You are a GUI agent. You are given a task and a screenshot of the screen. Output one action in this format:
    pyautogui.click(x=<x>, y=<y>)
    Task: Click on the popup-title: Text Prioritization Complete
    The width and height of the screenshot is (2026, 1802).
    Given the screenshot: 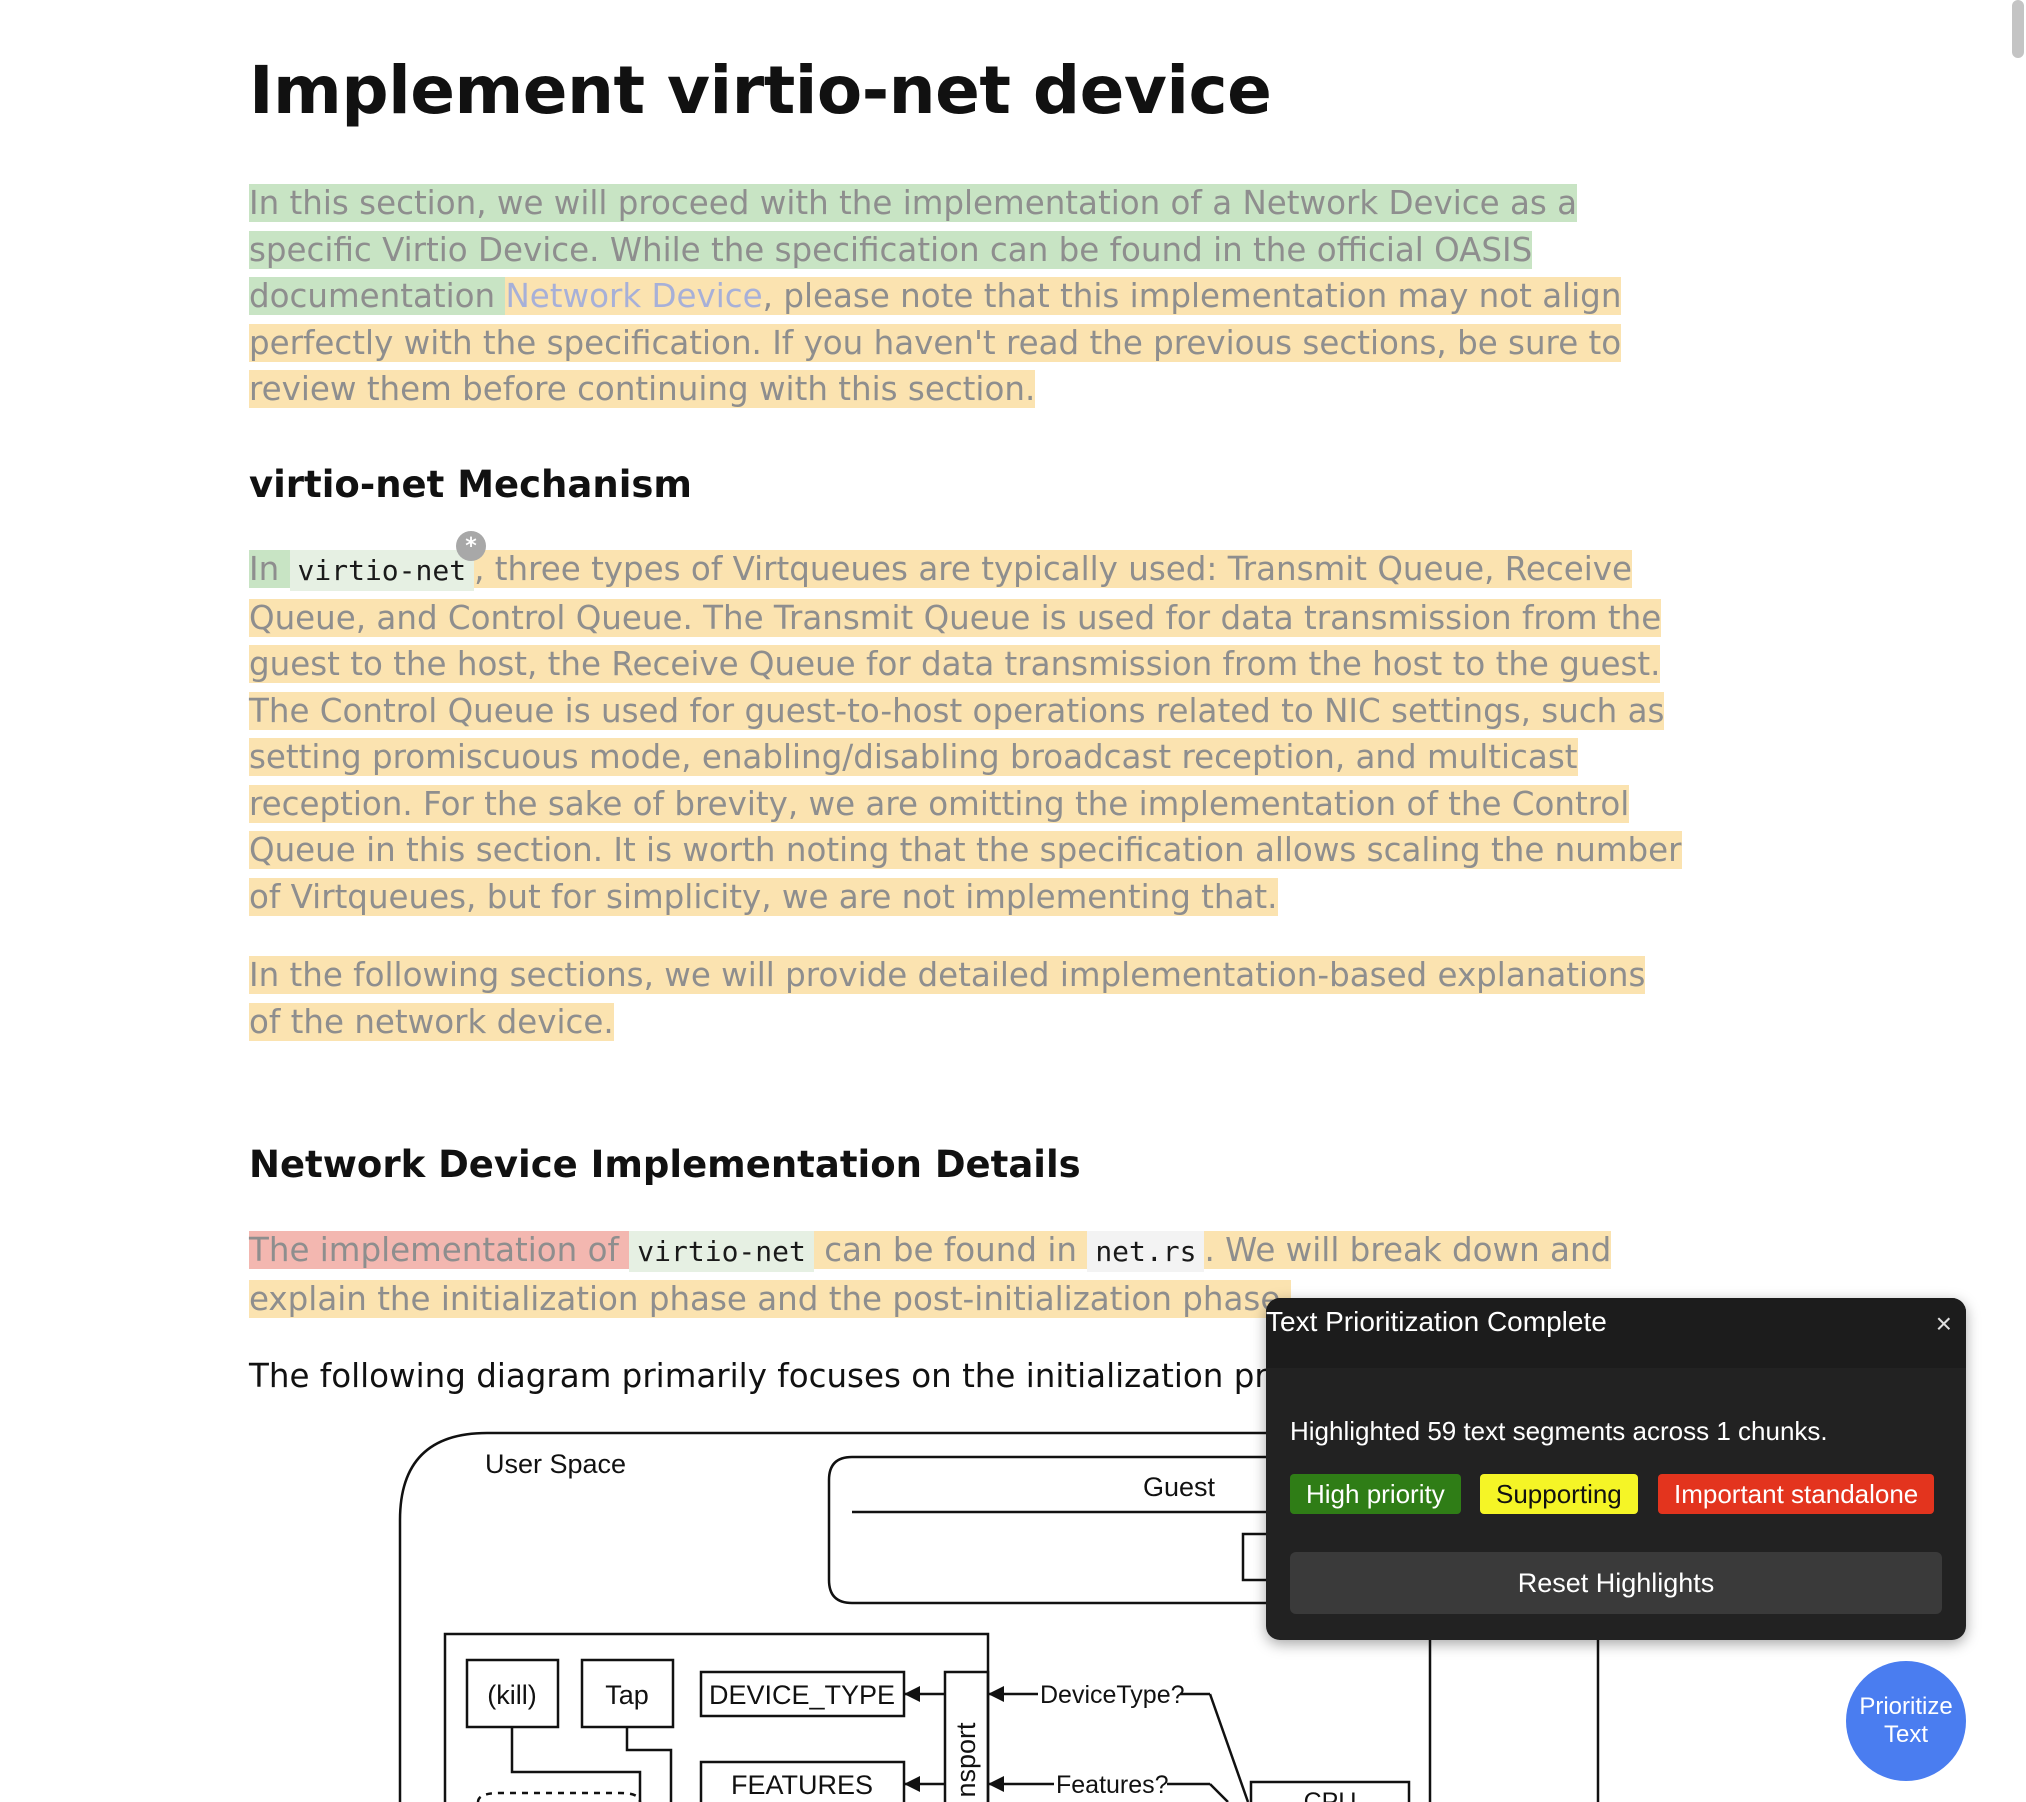 What is the action you would take?
    pyautogui.click(x=1436, y=1321)
    